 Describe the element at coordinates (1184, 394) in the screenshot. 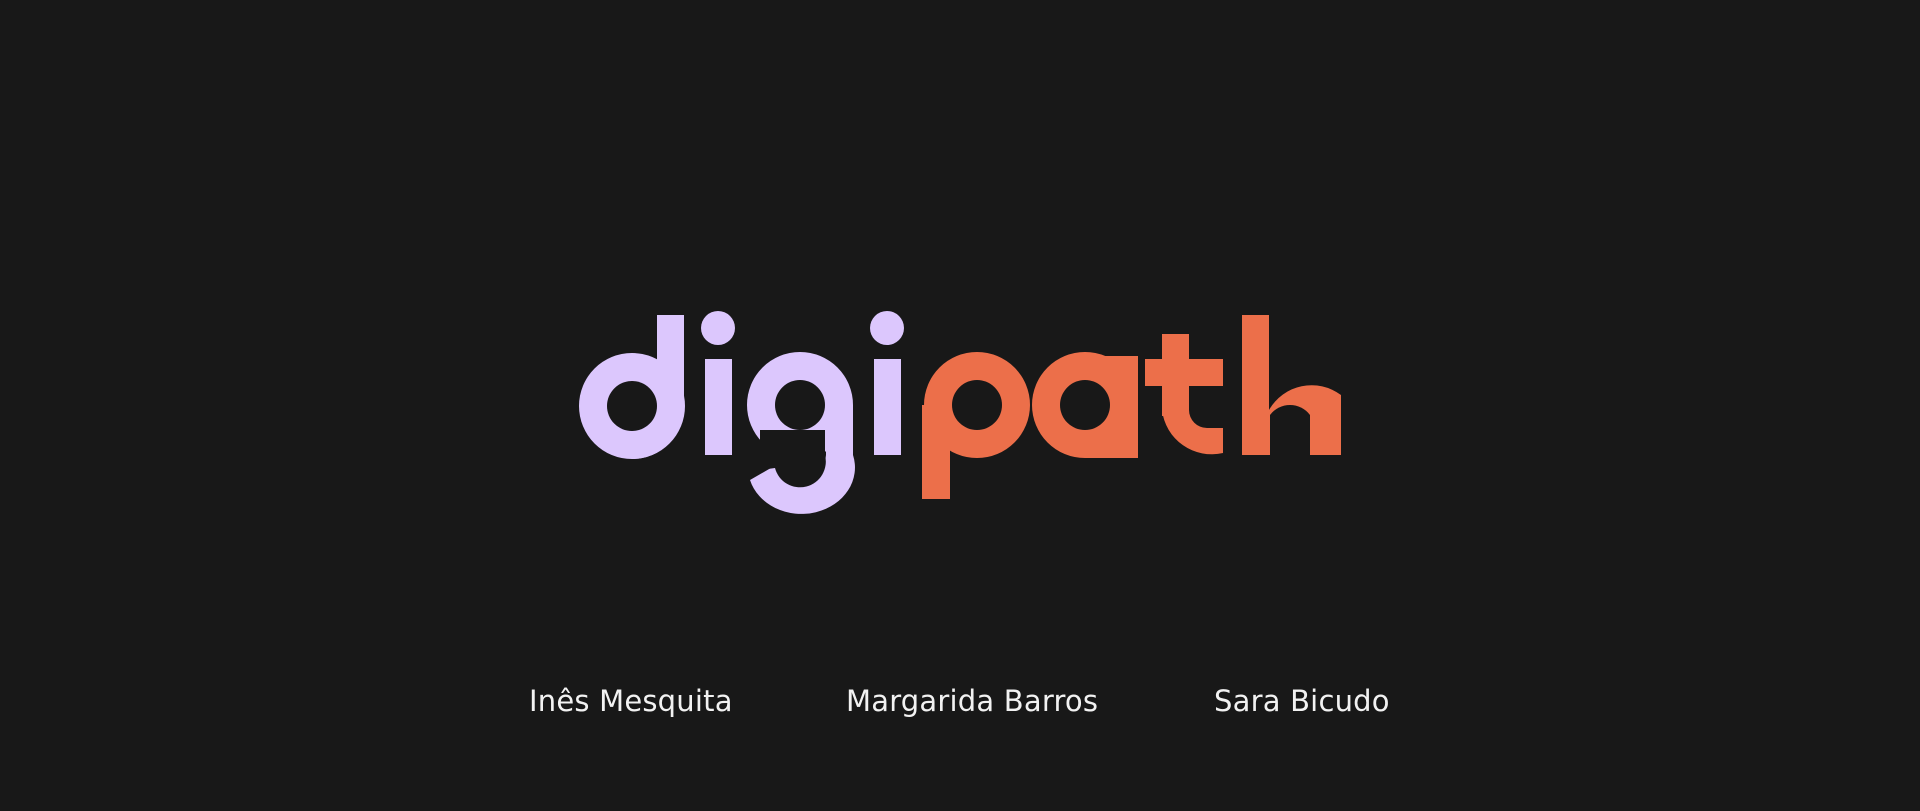

I see `letter-t` at that location.